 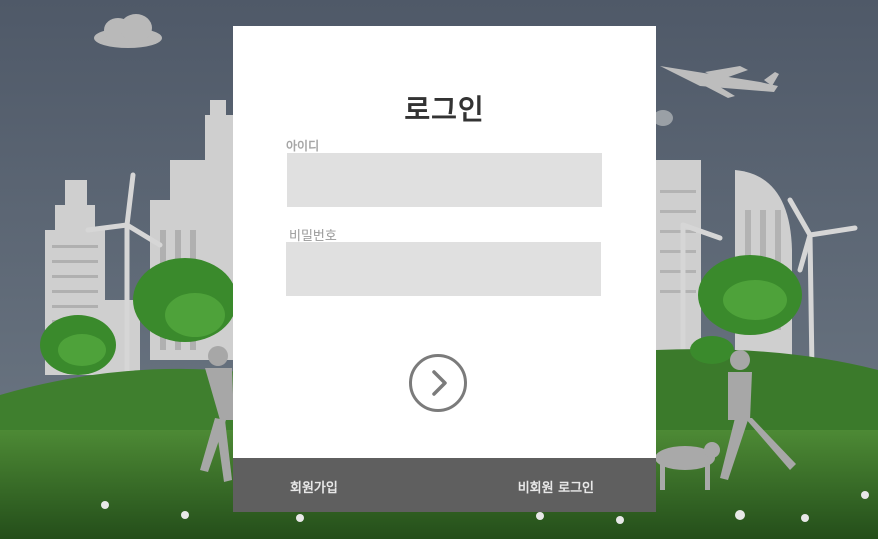 I want to click on id-label: 아이디, so click(x=303, y=146).